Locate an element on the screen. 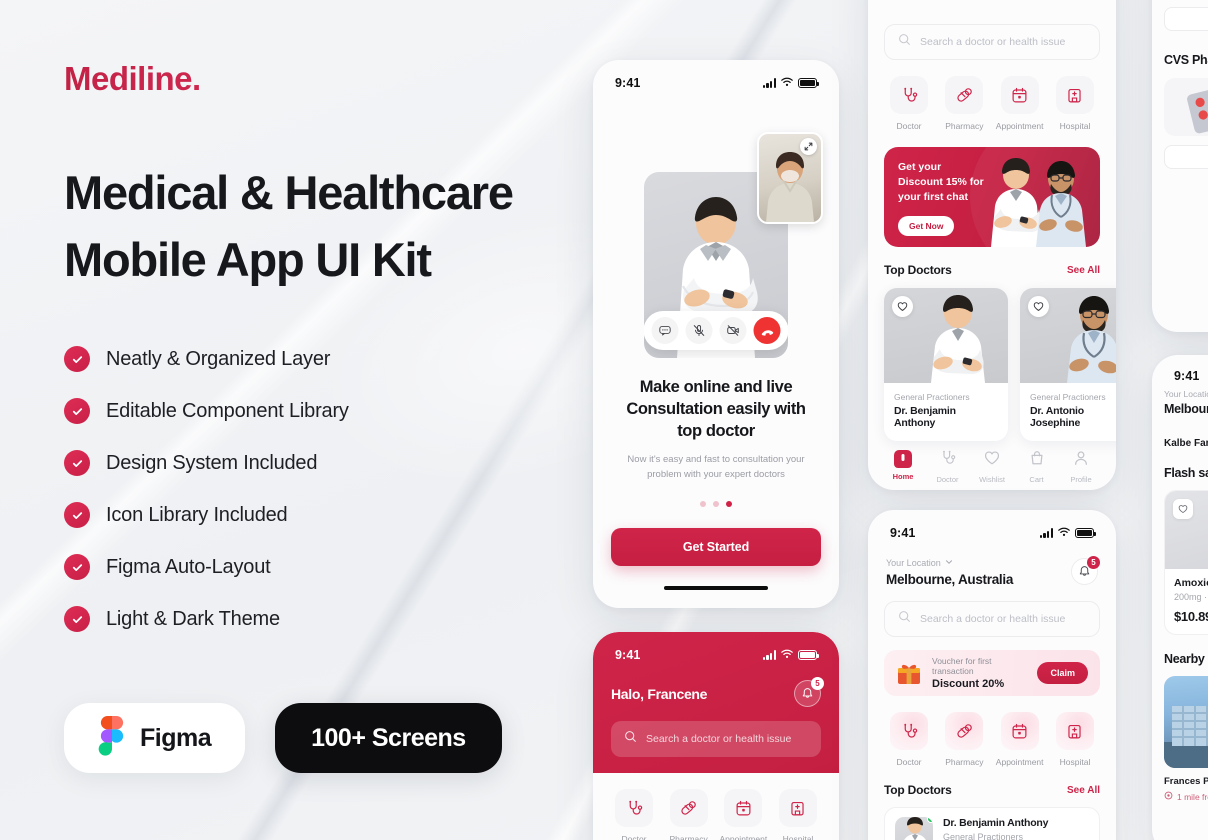  tab-label: Profile is located at coordinates (1081, 479).